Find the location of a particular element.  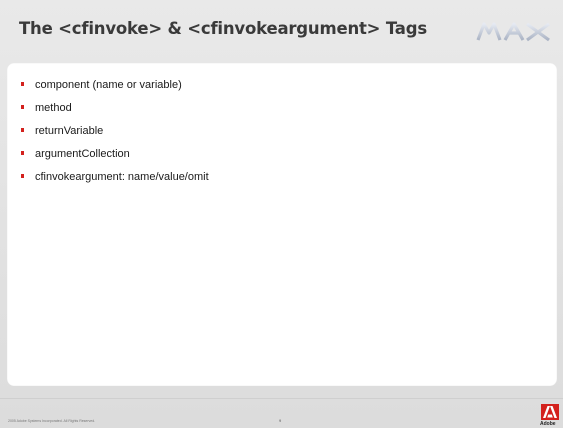

adobe-logo-text: Adobe is located at coordinates (548, 424).